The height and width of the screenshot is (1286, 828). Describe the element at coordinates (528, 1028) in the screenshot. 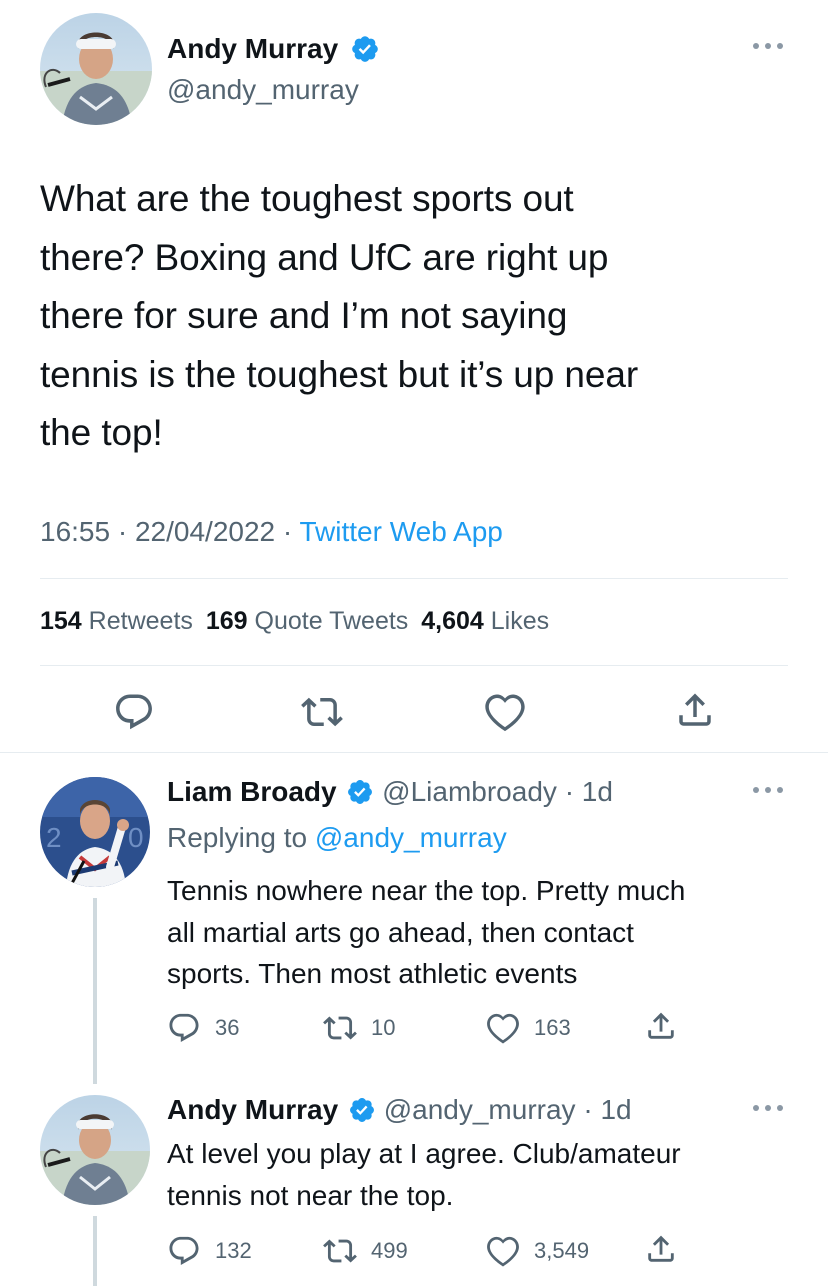

I see `like-button: 163` at that location.